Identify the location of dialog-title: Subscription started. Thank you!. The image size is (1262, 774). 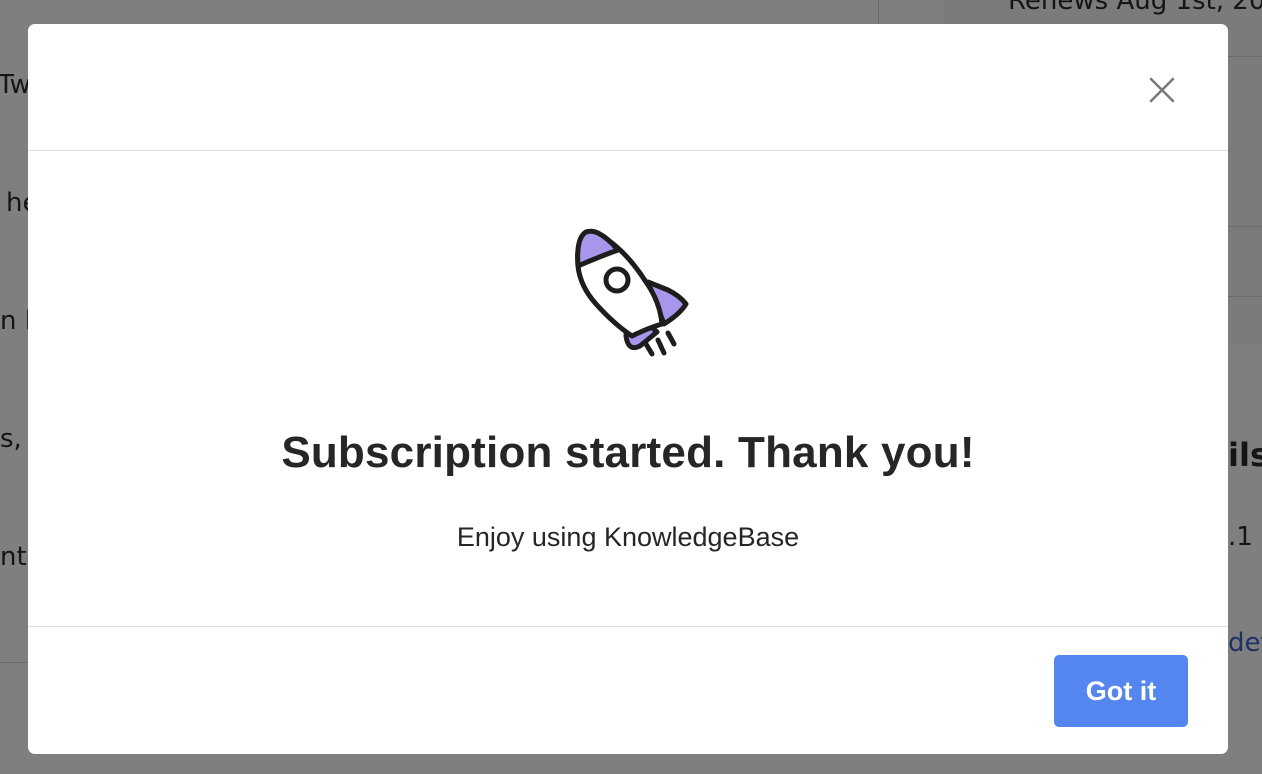
(628, 452).